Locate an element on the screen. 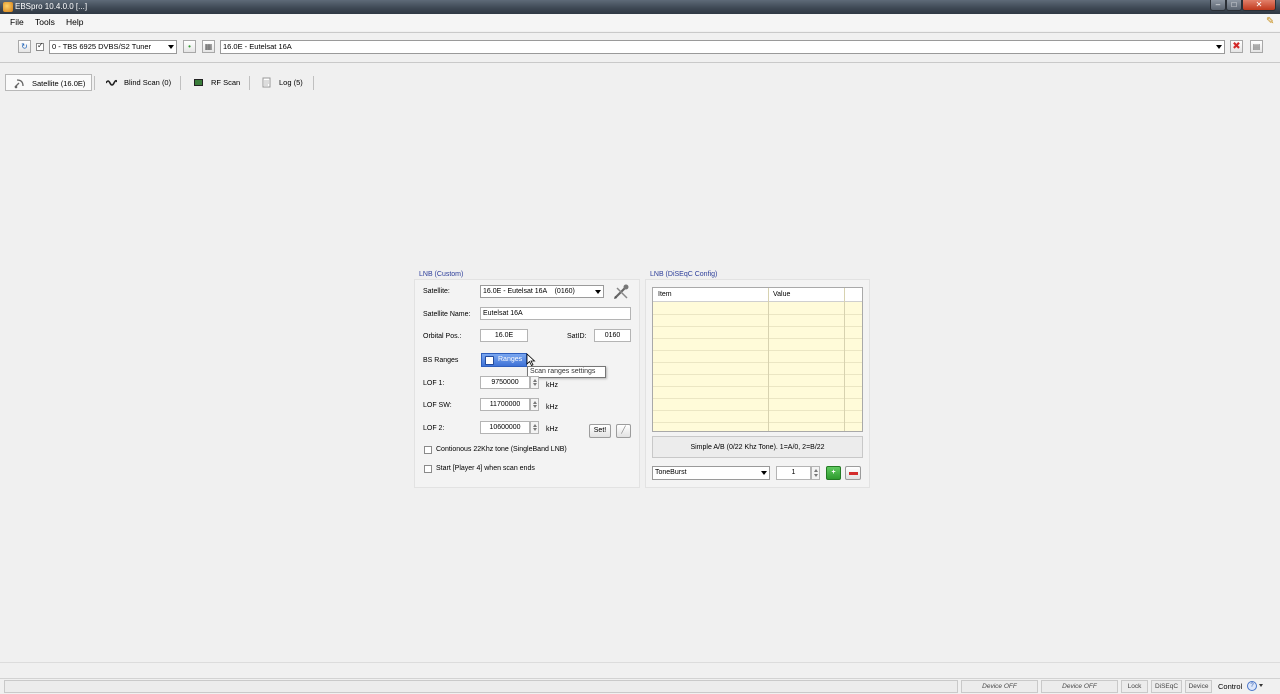 The width and height of the screenshot is (1280, 694). satid-input: 0160 is located at coordinates (612, 335).